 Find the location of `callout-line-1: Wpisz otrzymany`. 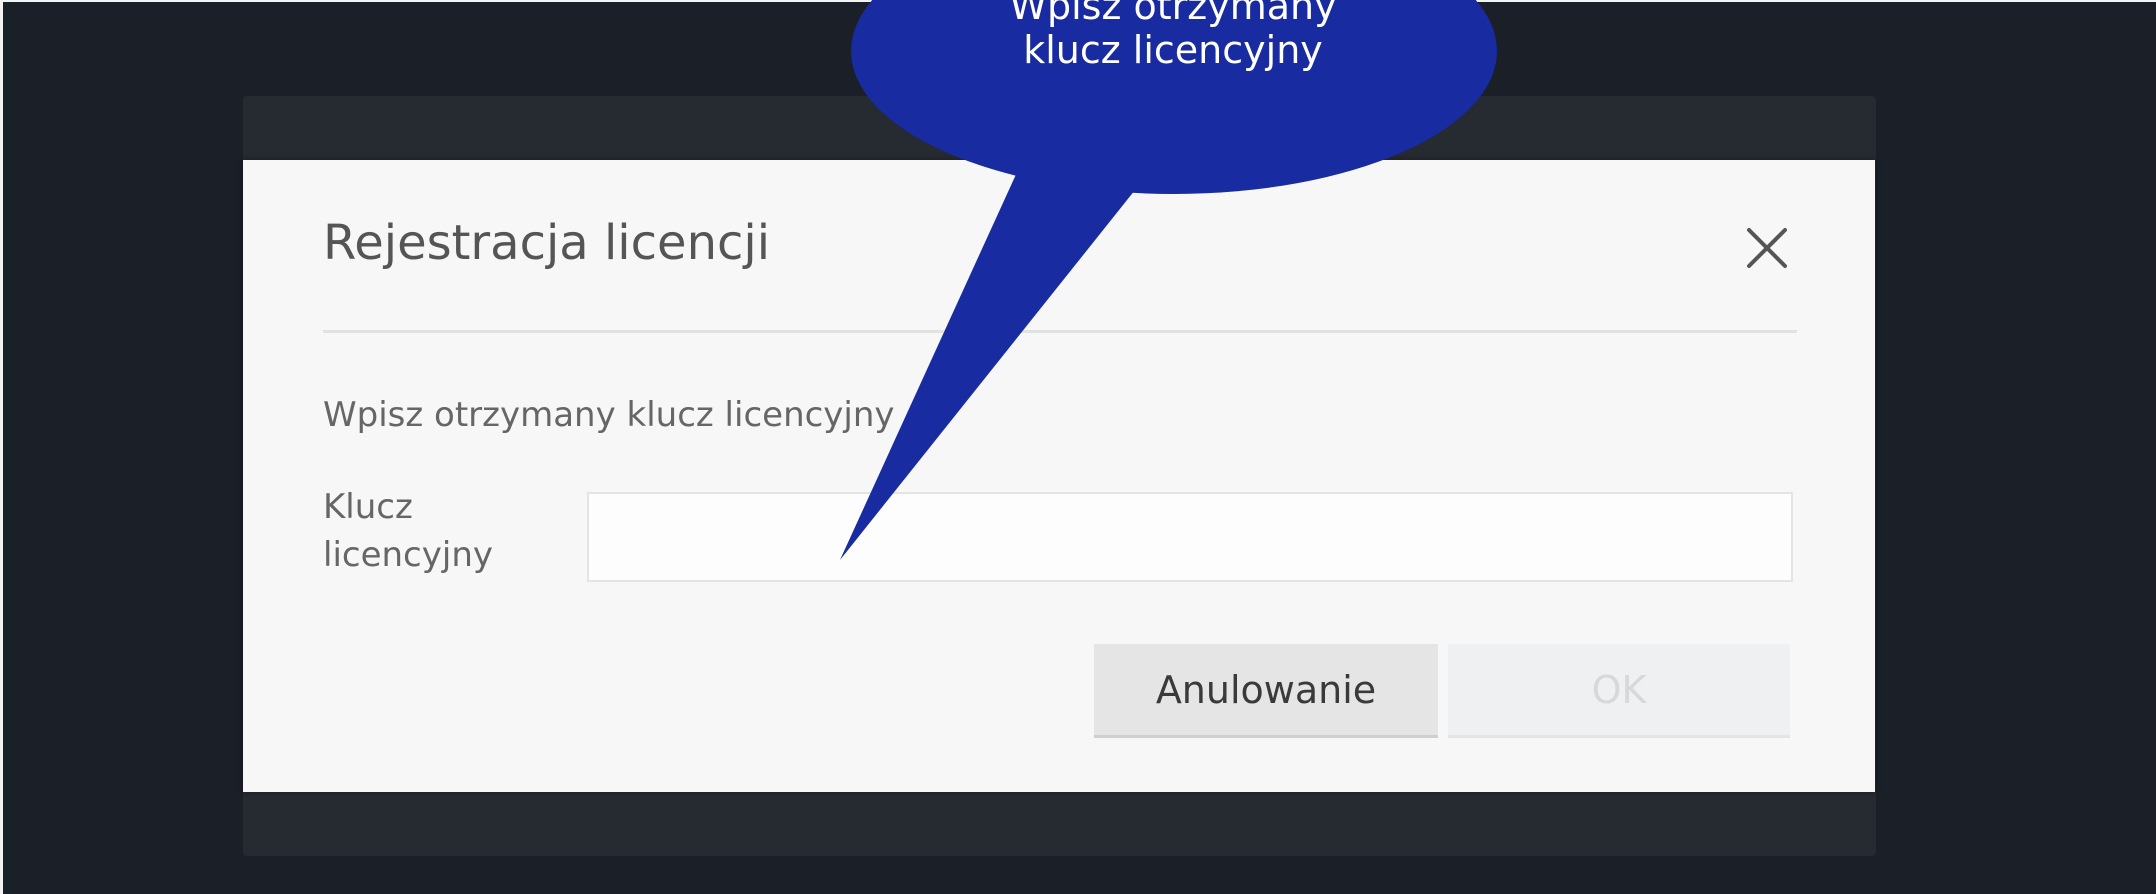

callout-line-1: Wpisz otrzymany is located at coordinates (1173, 14).